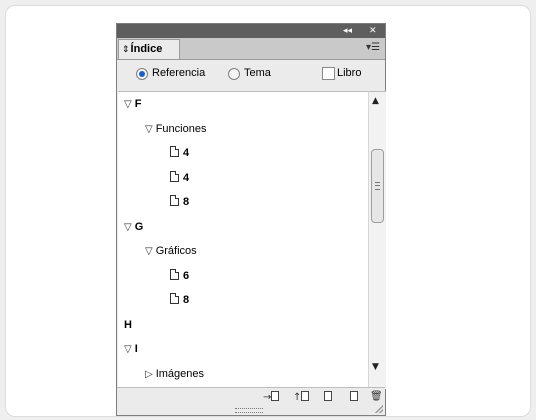 This screenshot has width=536, height=420. What do you see at coordinates (180, 373) in the screenshot?
I see `entry-label: Imágenes` at bounding box center [180, 373].